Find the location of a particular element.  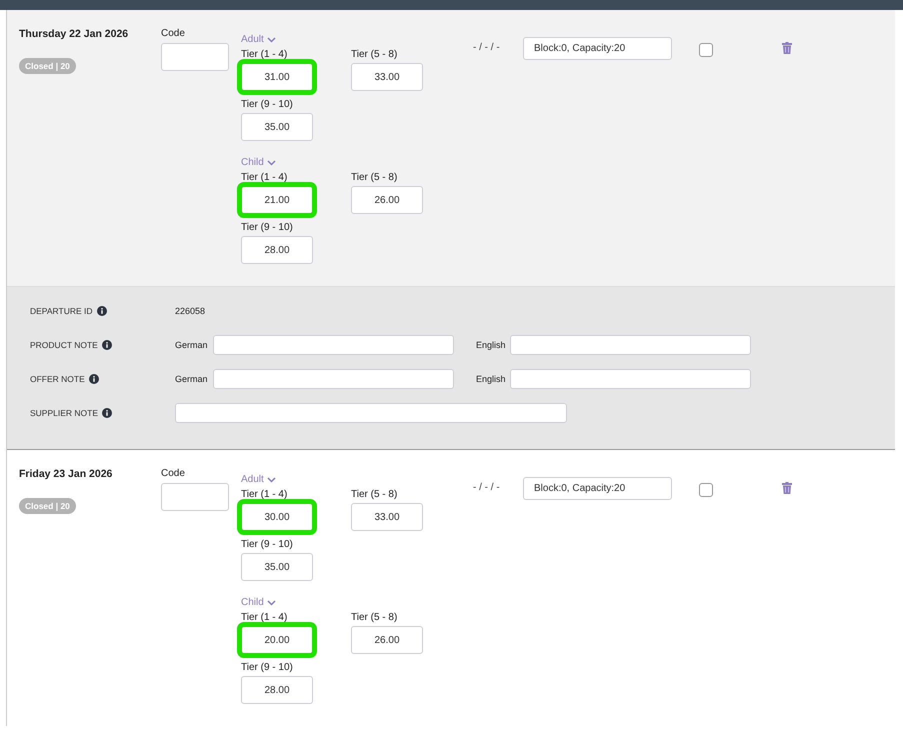

field-label: PRODUCT NOTE is located at coordinates (64, 345).